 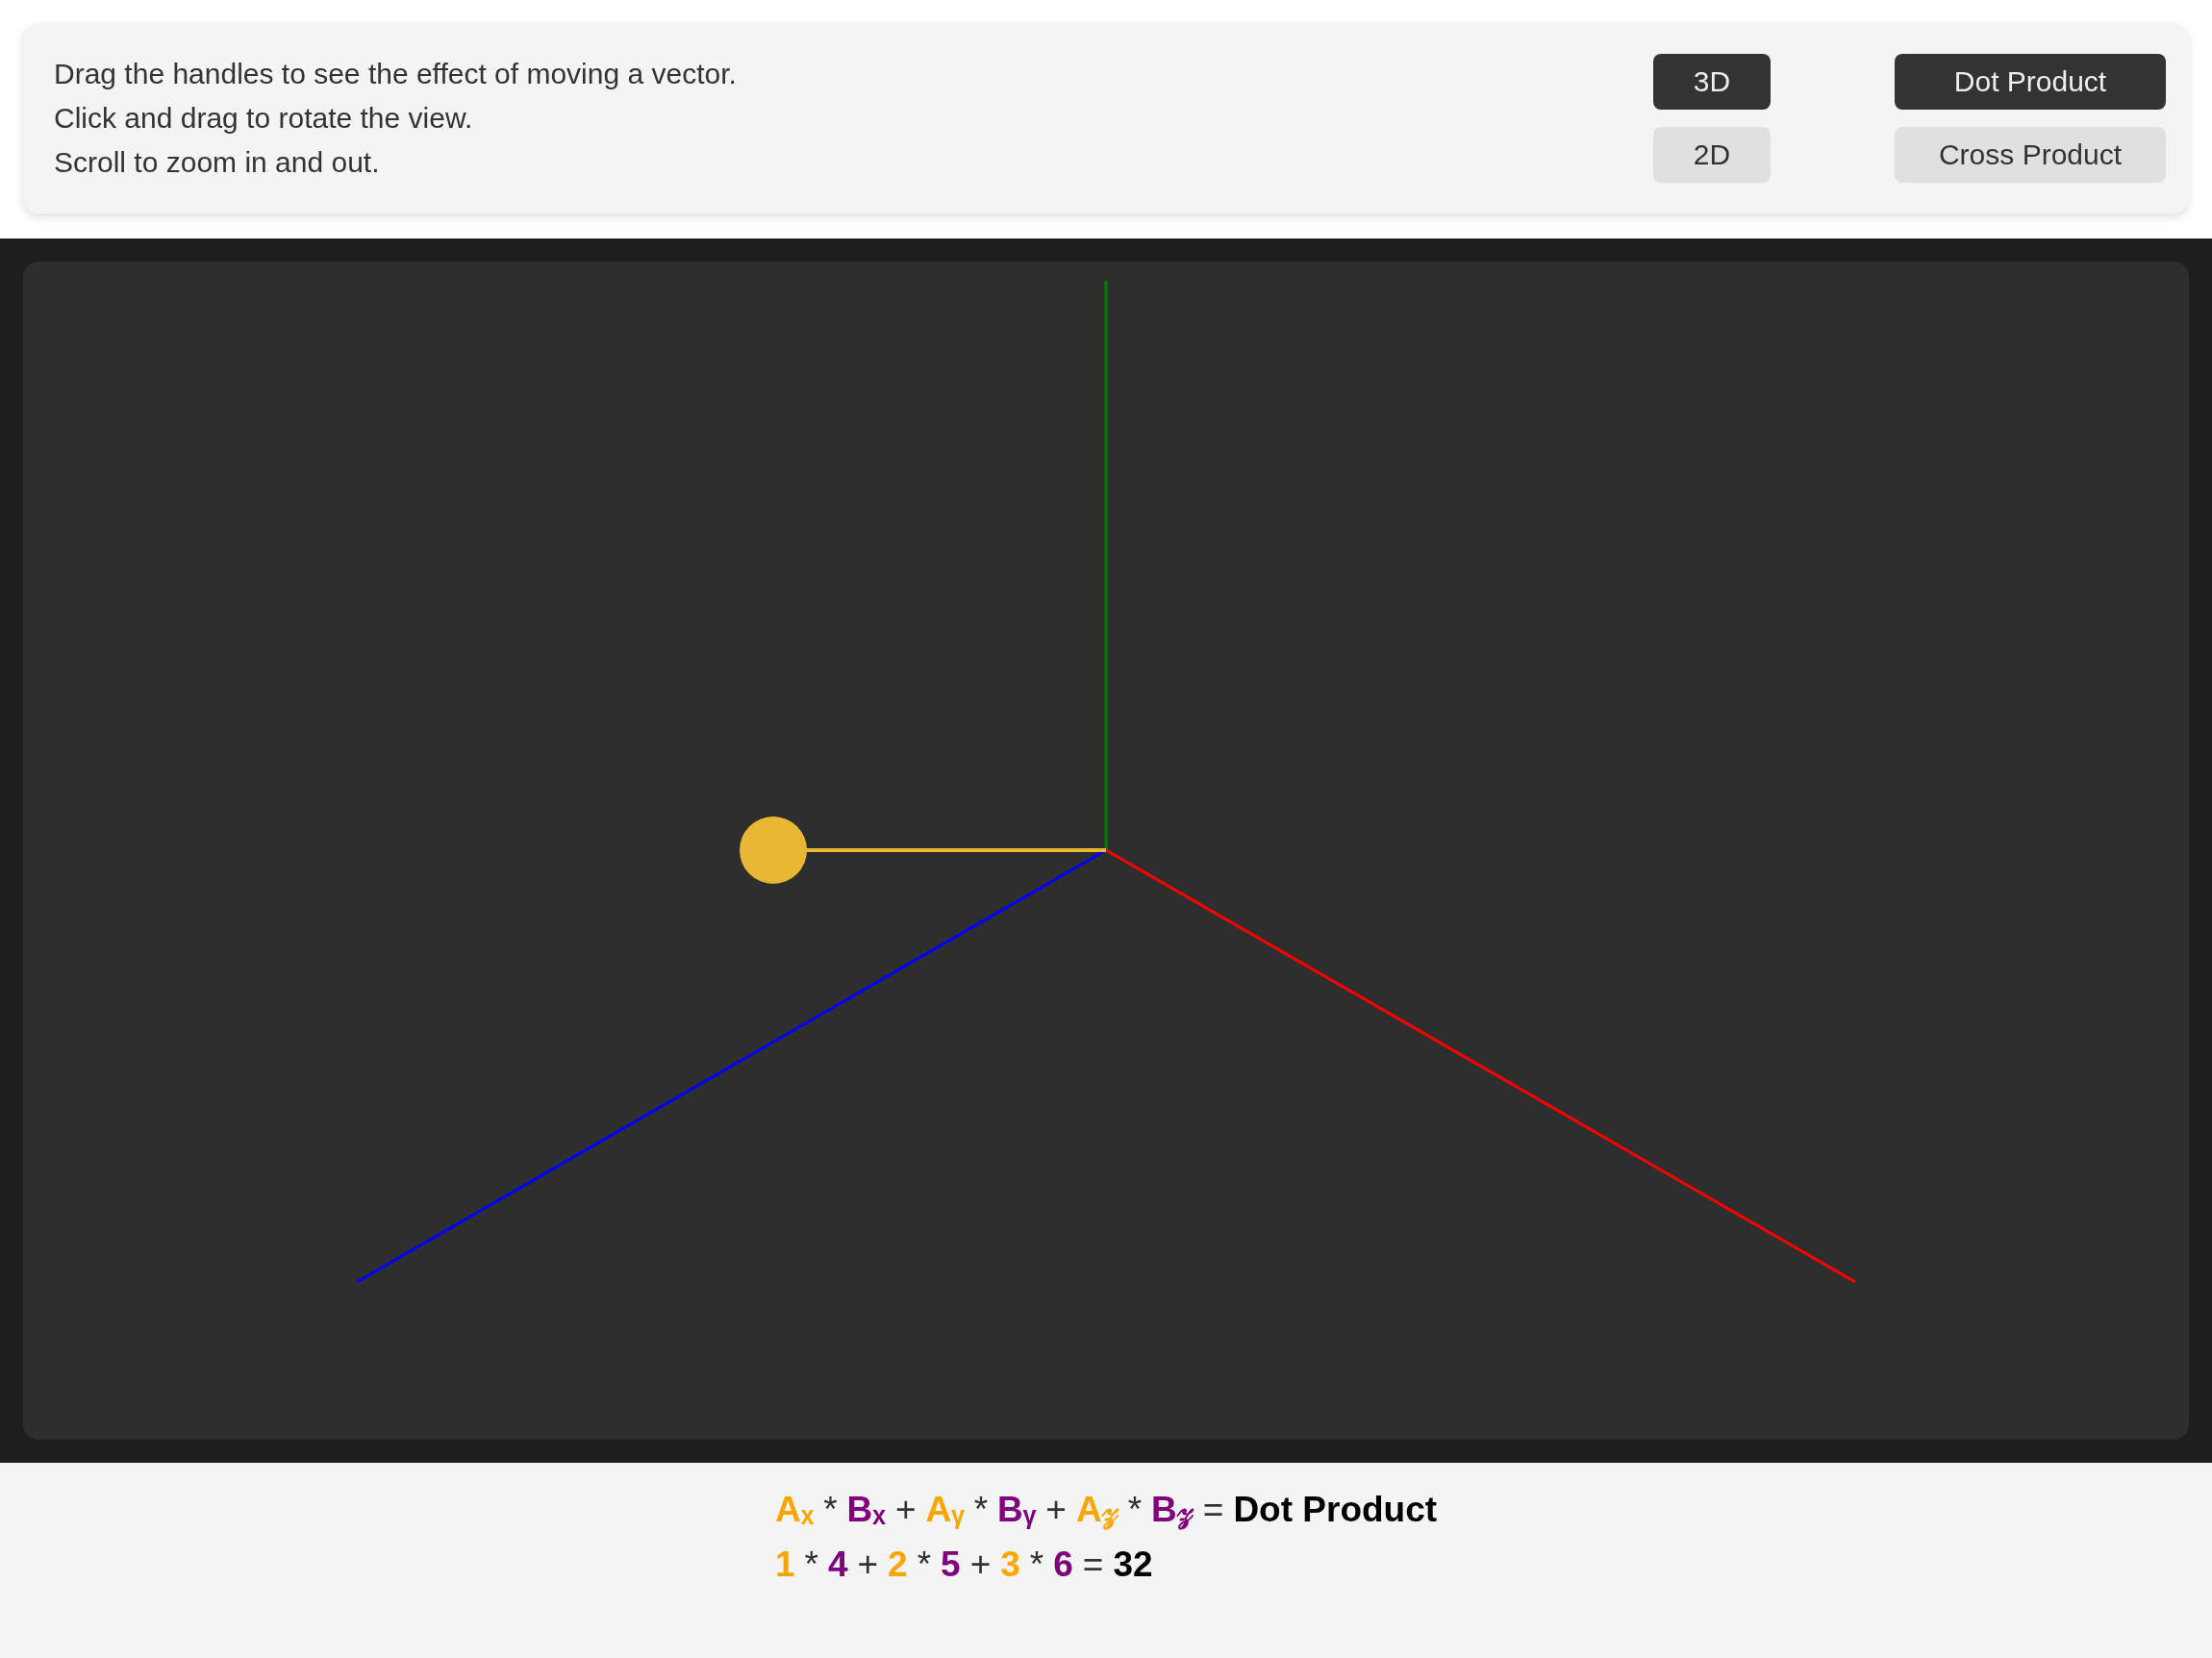 What do you see at coordinates (1335, 1510) in the screenshot?
I see `result-text: Dot Product` at bounding box center [1335, 1510].